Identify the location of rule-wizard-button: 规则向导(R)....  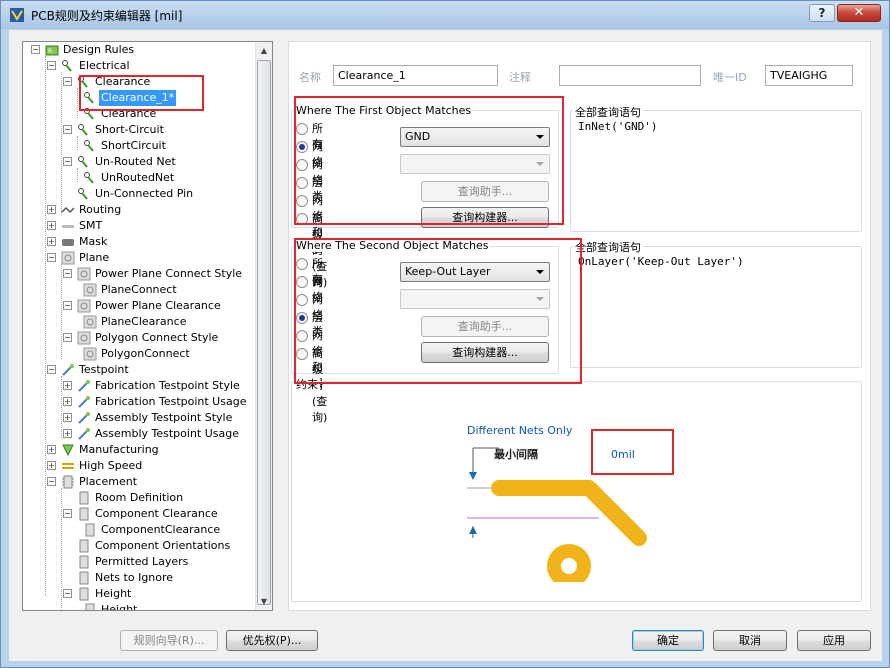
(169, 640).